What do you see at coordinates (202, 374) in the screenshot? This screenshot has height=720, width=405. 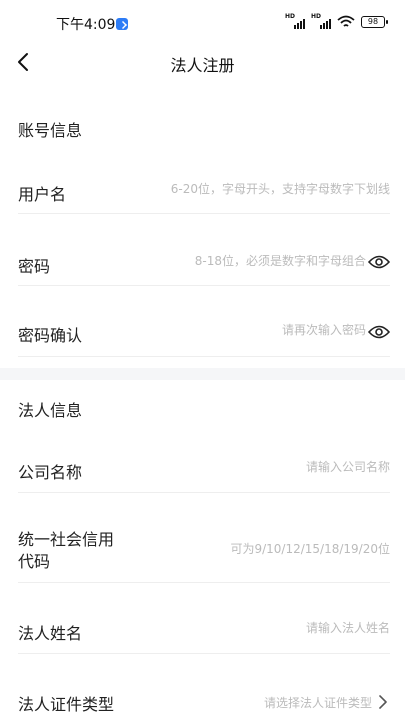 I see `section-divider` at bounding box center [202, 374].